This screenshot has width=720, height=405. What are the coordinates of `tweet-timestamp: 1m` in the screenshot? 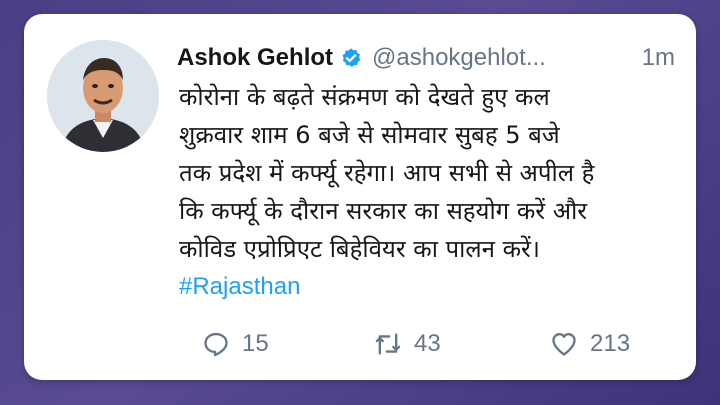 It's located at (658, 58).